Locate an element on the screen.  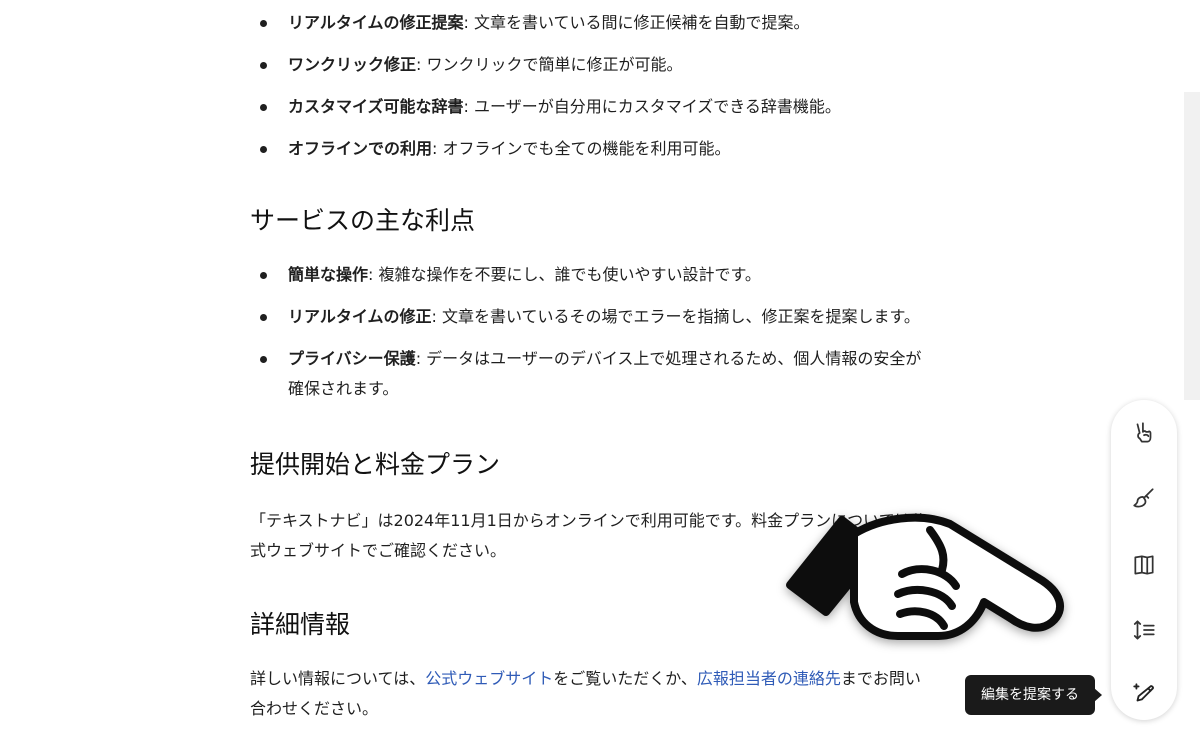
section-heading: 提供開始と料金プラン is located at coordinates (375, 464).